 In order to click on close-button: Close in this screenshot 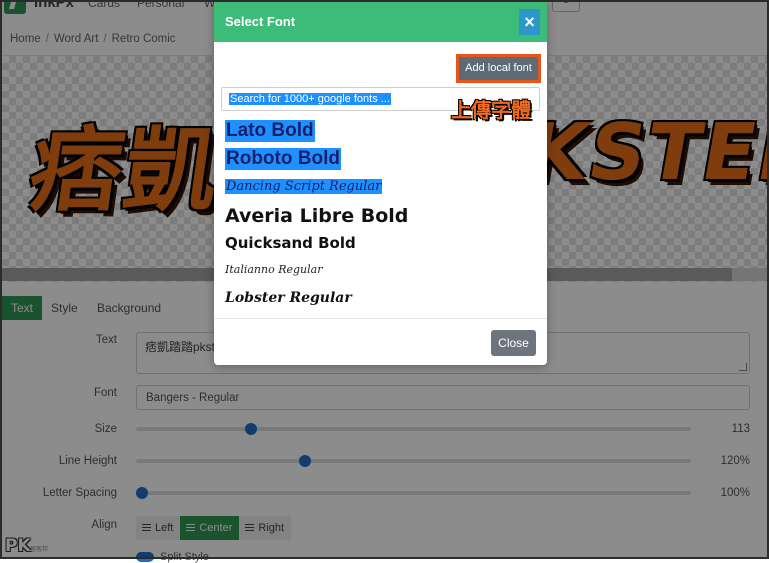, I will do `click(513, 343)`.